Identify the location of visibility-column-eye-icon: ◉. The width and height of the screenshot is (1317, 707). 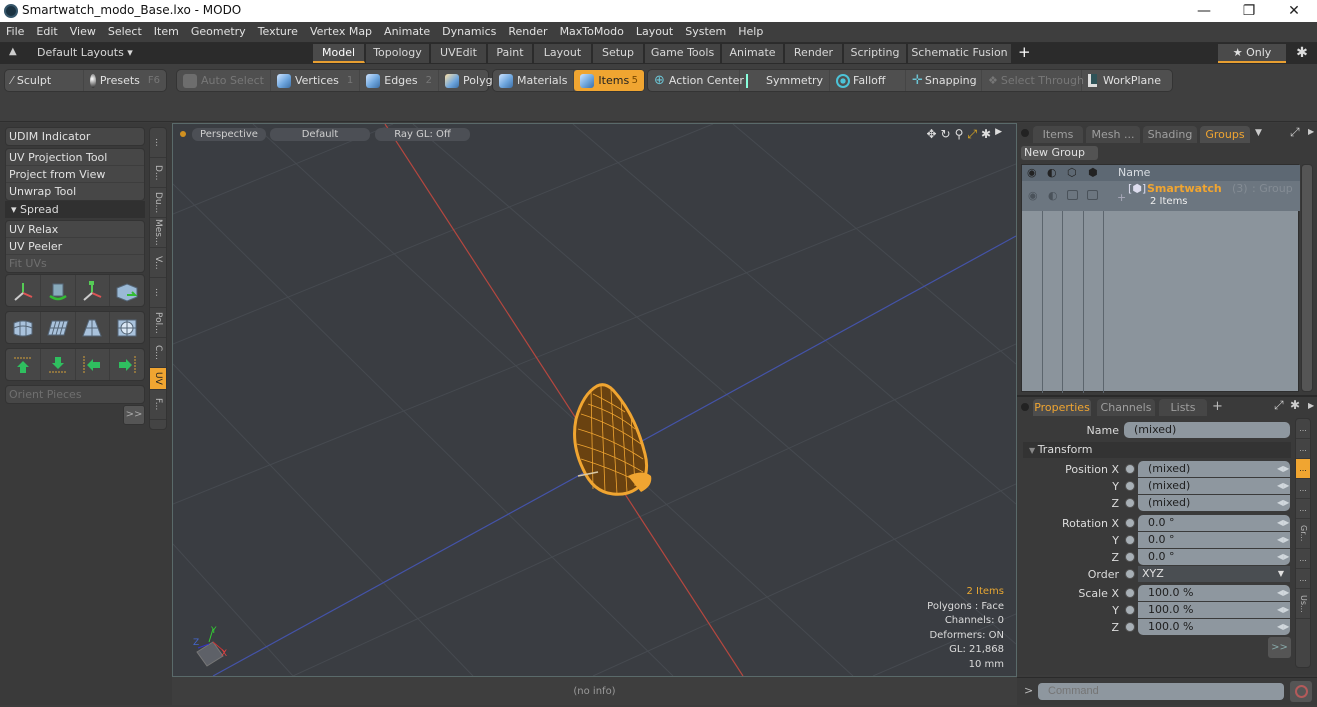
(1032, 172).